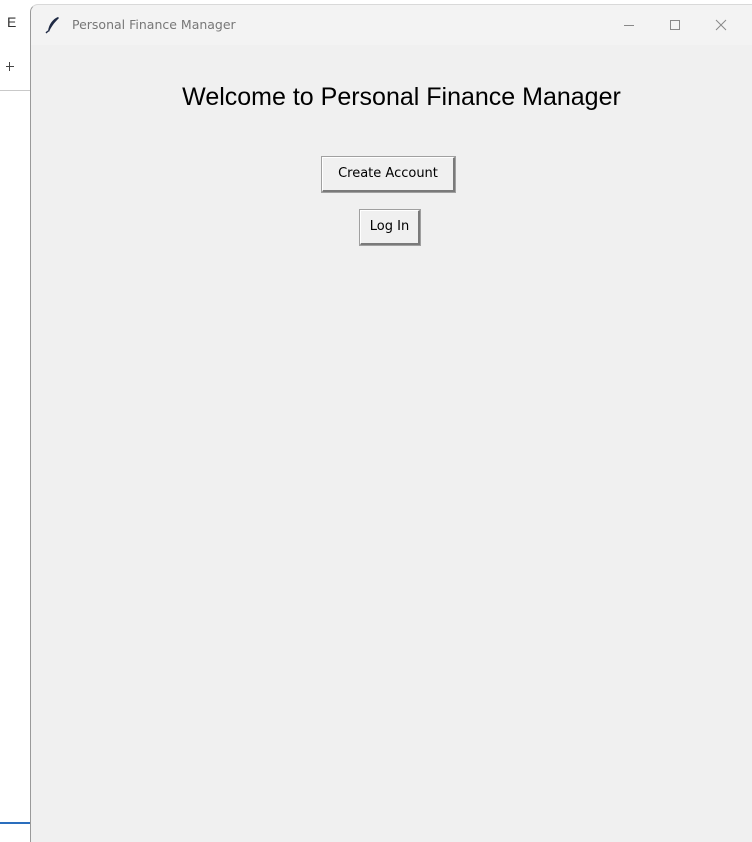  Describe the element at coordinates (388, 174) in the screenshot. I see `create-account-button: Create Account` at that location.